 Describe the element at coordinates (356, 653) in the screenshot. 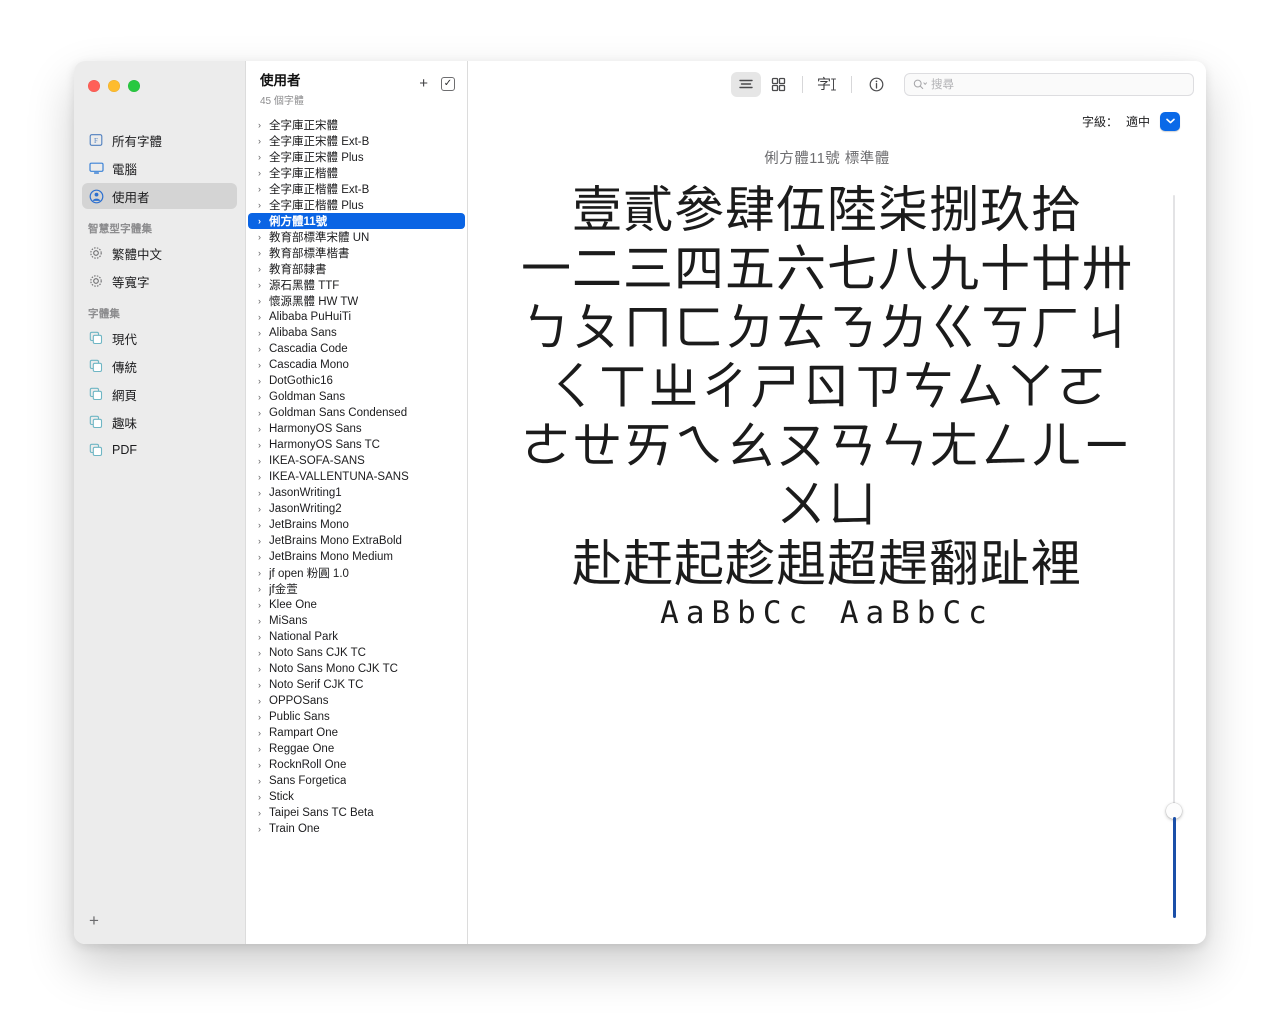

I see `font-list-item: › Noto Sans CJK TC` at that location.